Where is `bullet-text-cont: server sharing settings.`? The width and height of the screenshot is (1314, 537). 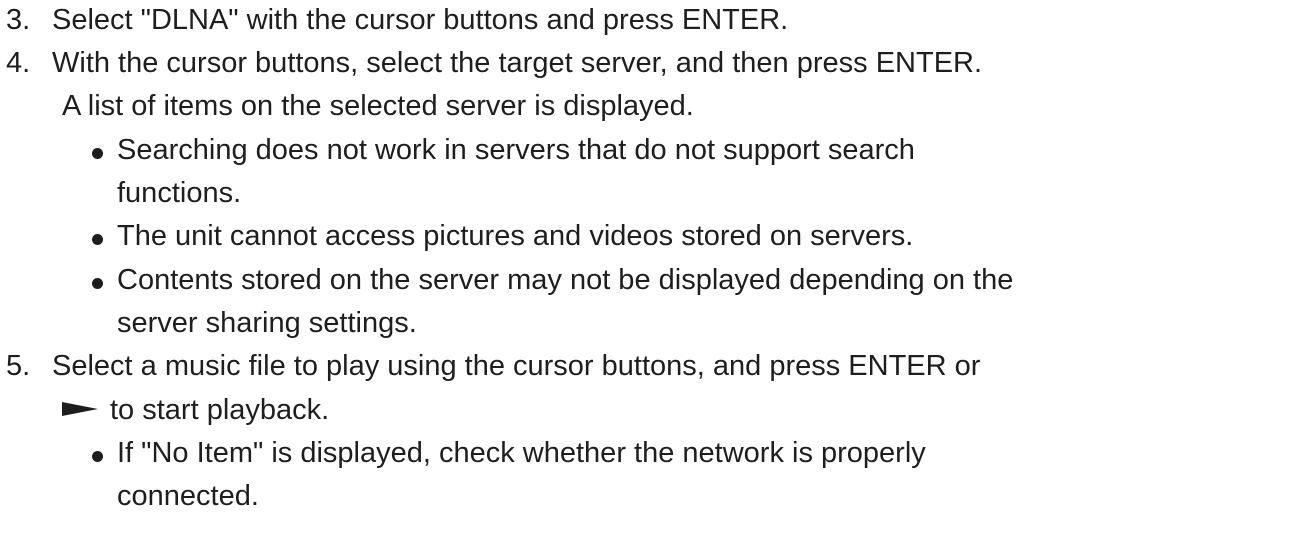
bullet-text-cont: server sharing settings. is located at coordinates (267, 323).